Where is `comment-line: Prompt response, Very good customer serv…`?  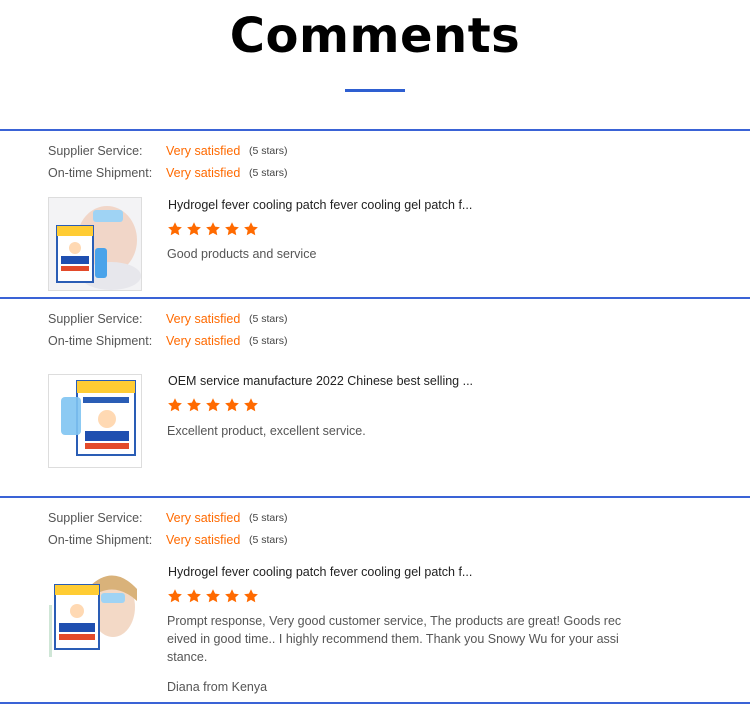
comment-line: Prompt response, Very good customer serv… is located at coordinates (394, 621).